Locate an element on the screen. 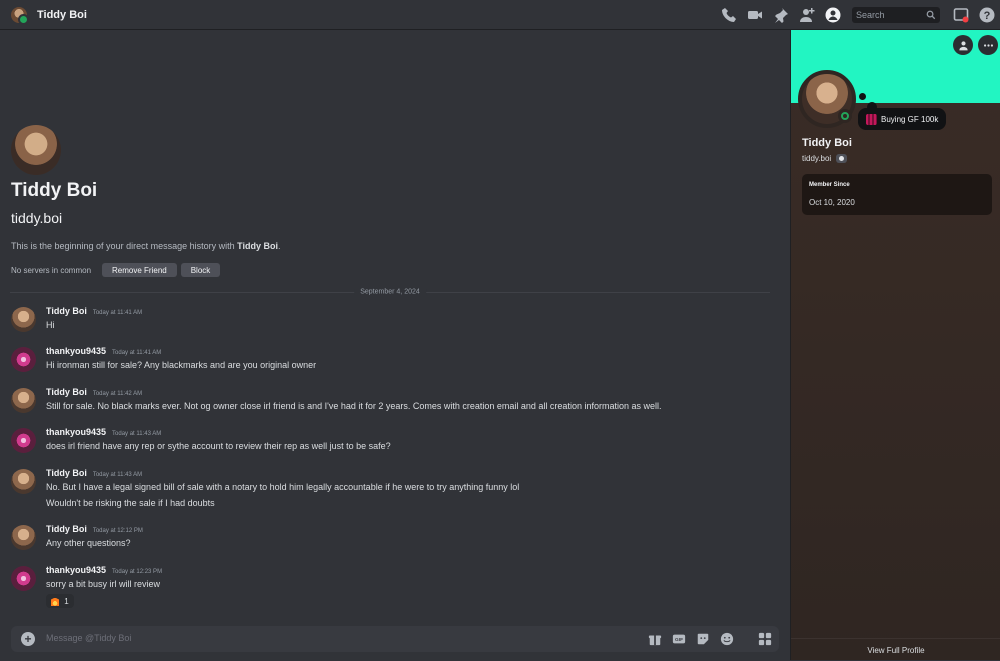 The image size is (1000, 661). remove-friend-button: Remove Friend is located at coordinates (139, 270).